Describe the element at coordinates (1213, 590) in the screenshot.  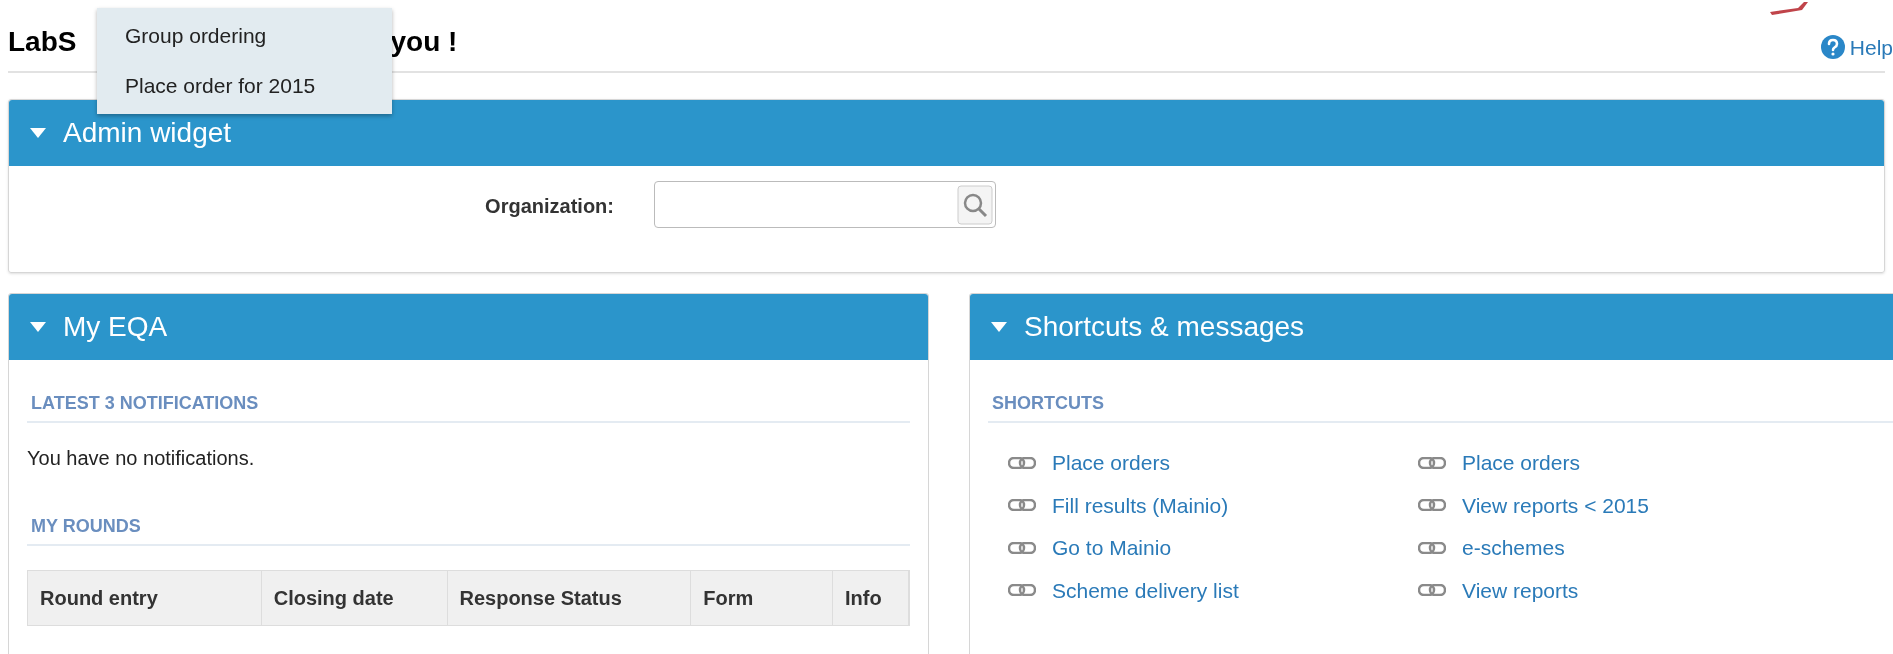
I see `shortcut-link: Scheme delivery list` at that location.